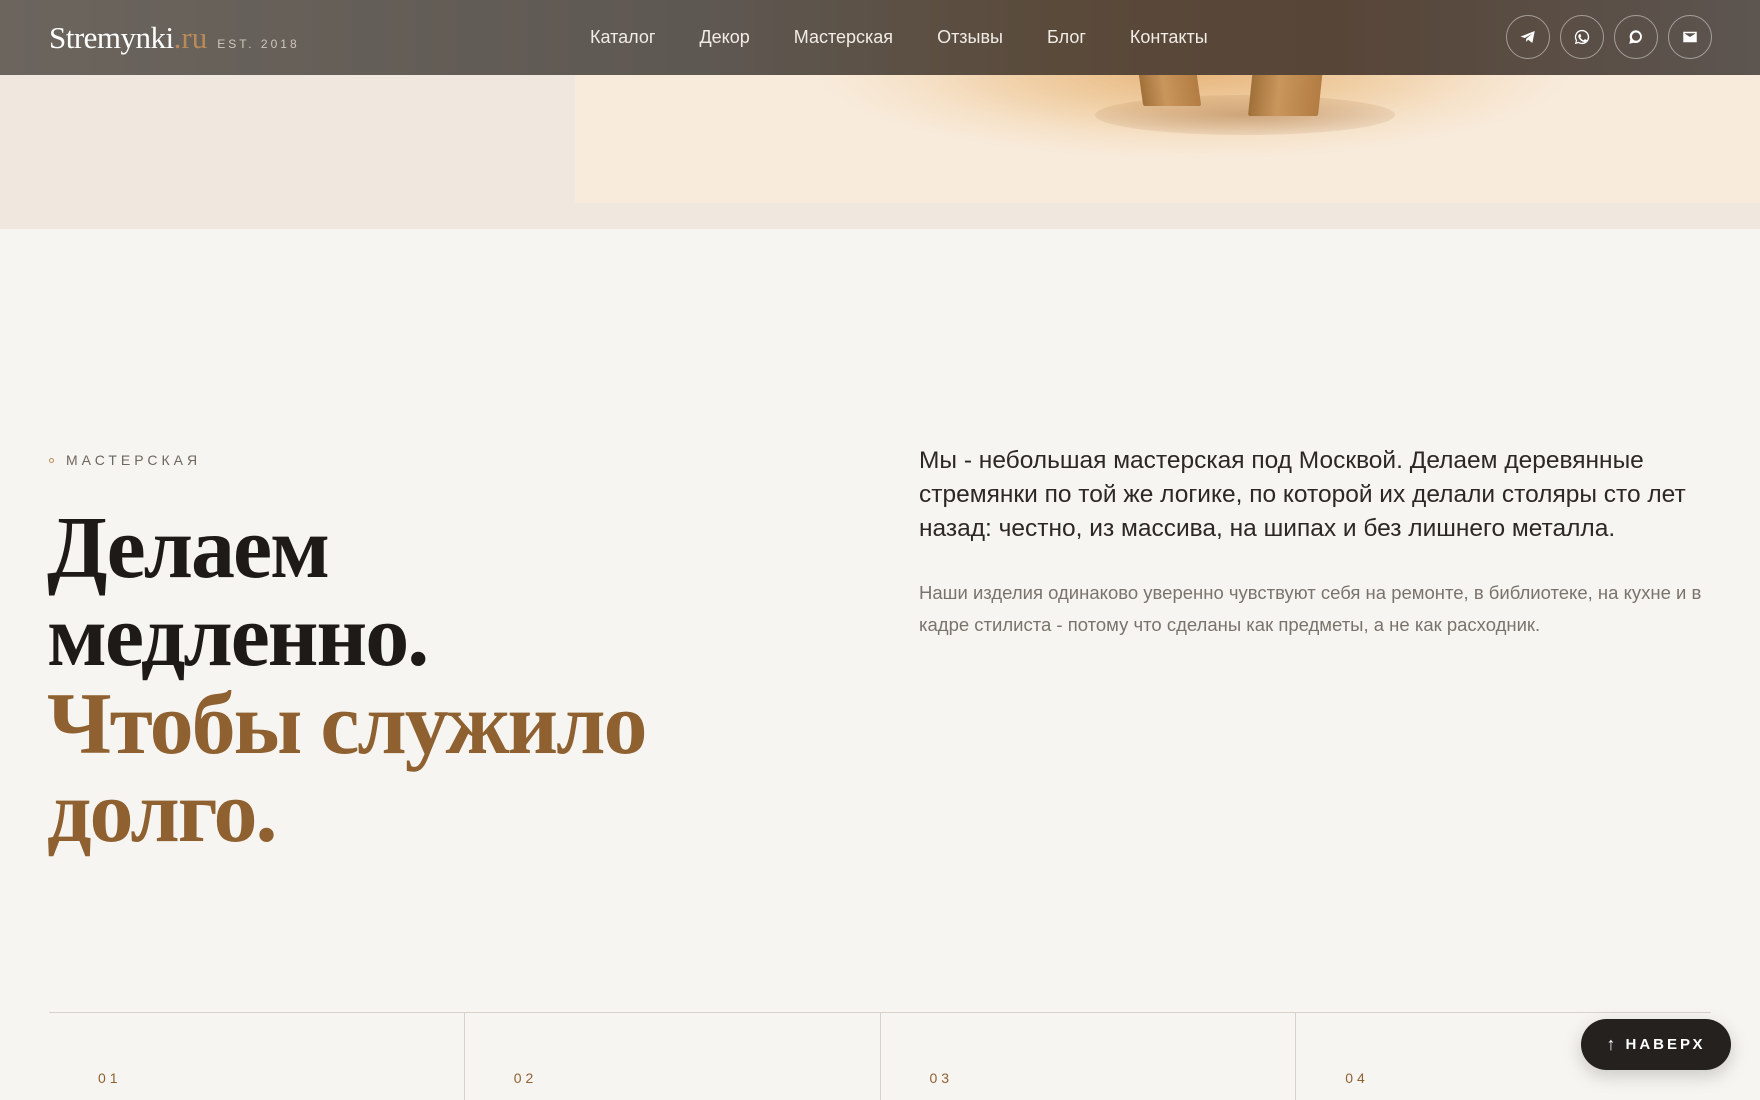  I want to click on email-button, so click(1690, 37).